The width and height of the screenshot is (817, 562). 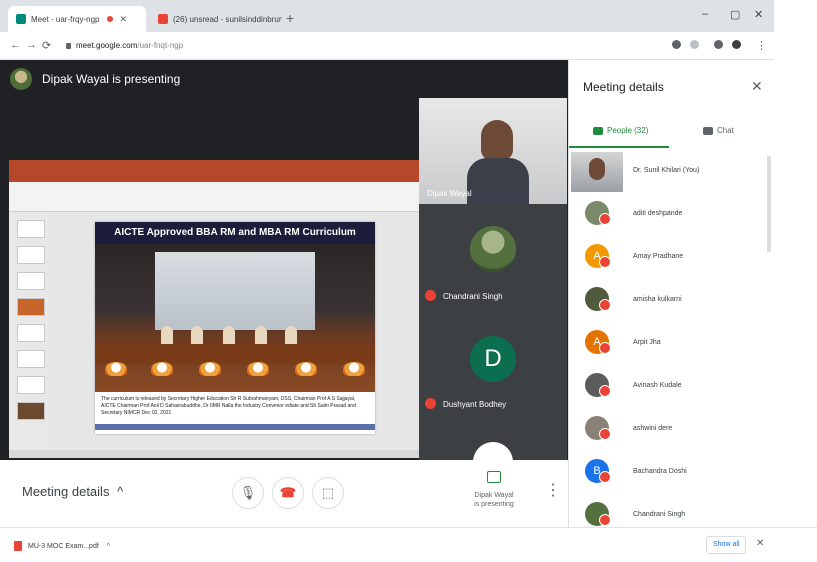 What do you see at coordinates (328, 493) in the screenshot?
I see `camera-icon: ⬚` at bounding box center [328, 493].